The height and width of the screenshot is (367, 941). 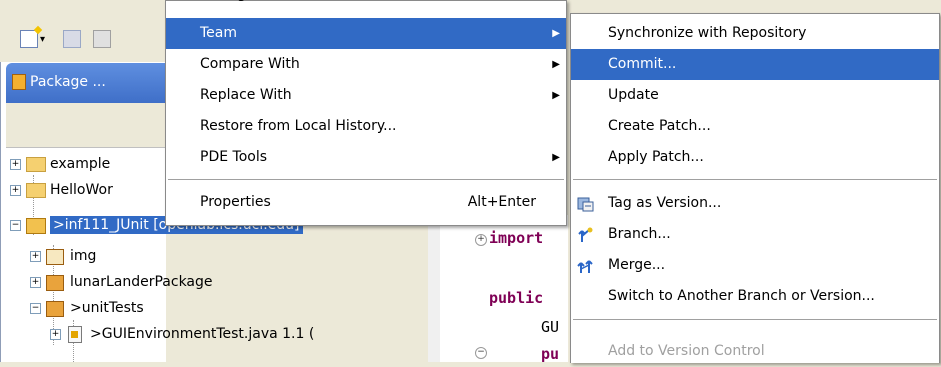 I want to click on menu-item-label: PDE Tools, so click(x=234, y=157).